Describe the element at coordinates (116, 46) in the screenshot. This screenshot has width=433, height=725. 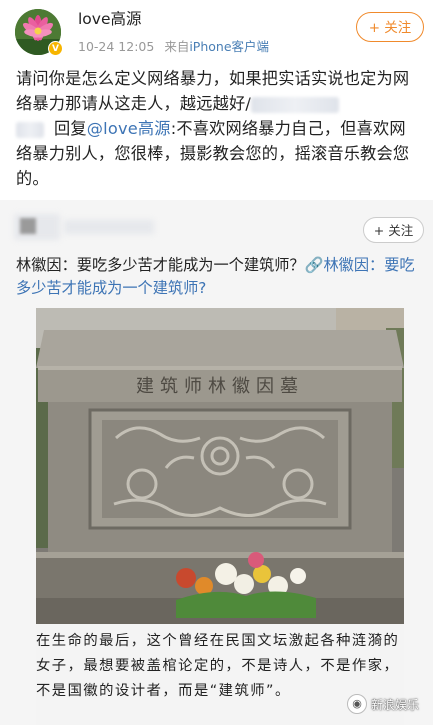
I see `post-date: 10-24 12:05` at that location.